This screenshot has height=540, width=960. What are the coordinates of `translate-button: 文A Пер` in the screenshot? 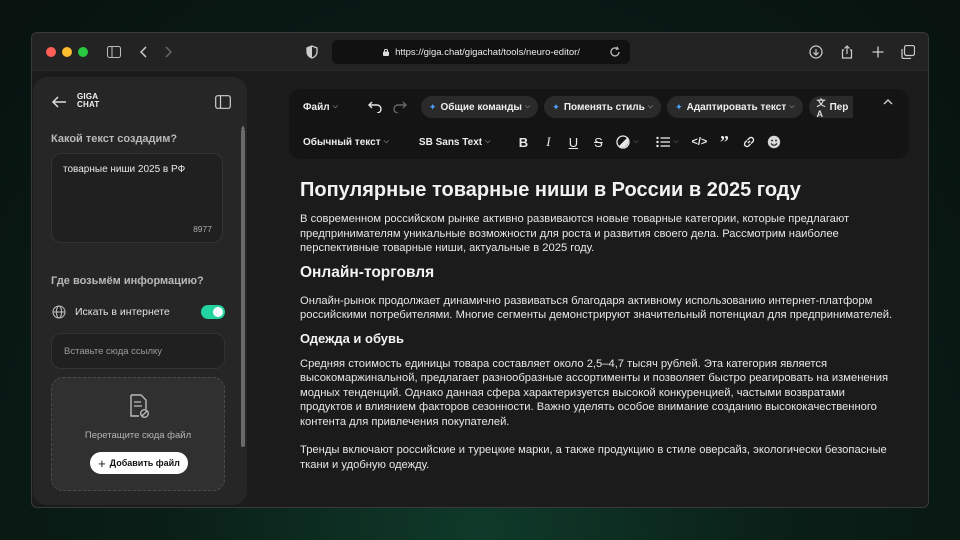 It's located at (830, 107).